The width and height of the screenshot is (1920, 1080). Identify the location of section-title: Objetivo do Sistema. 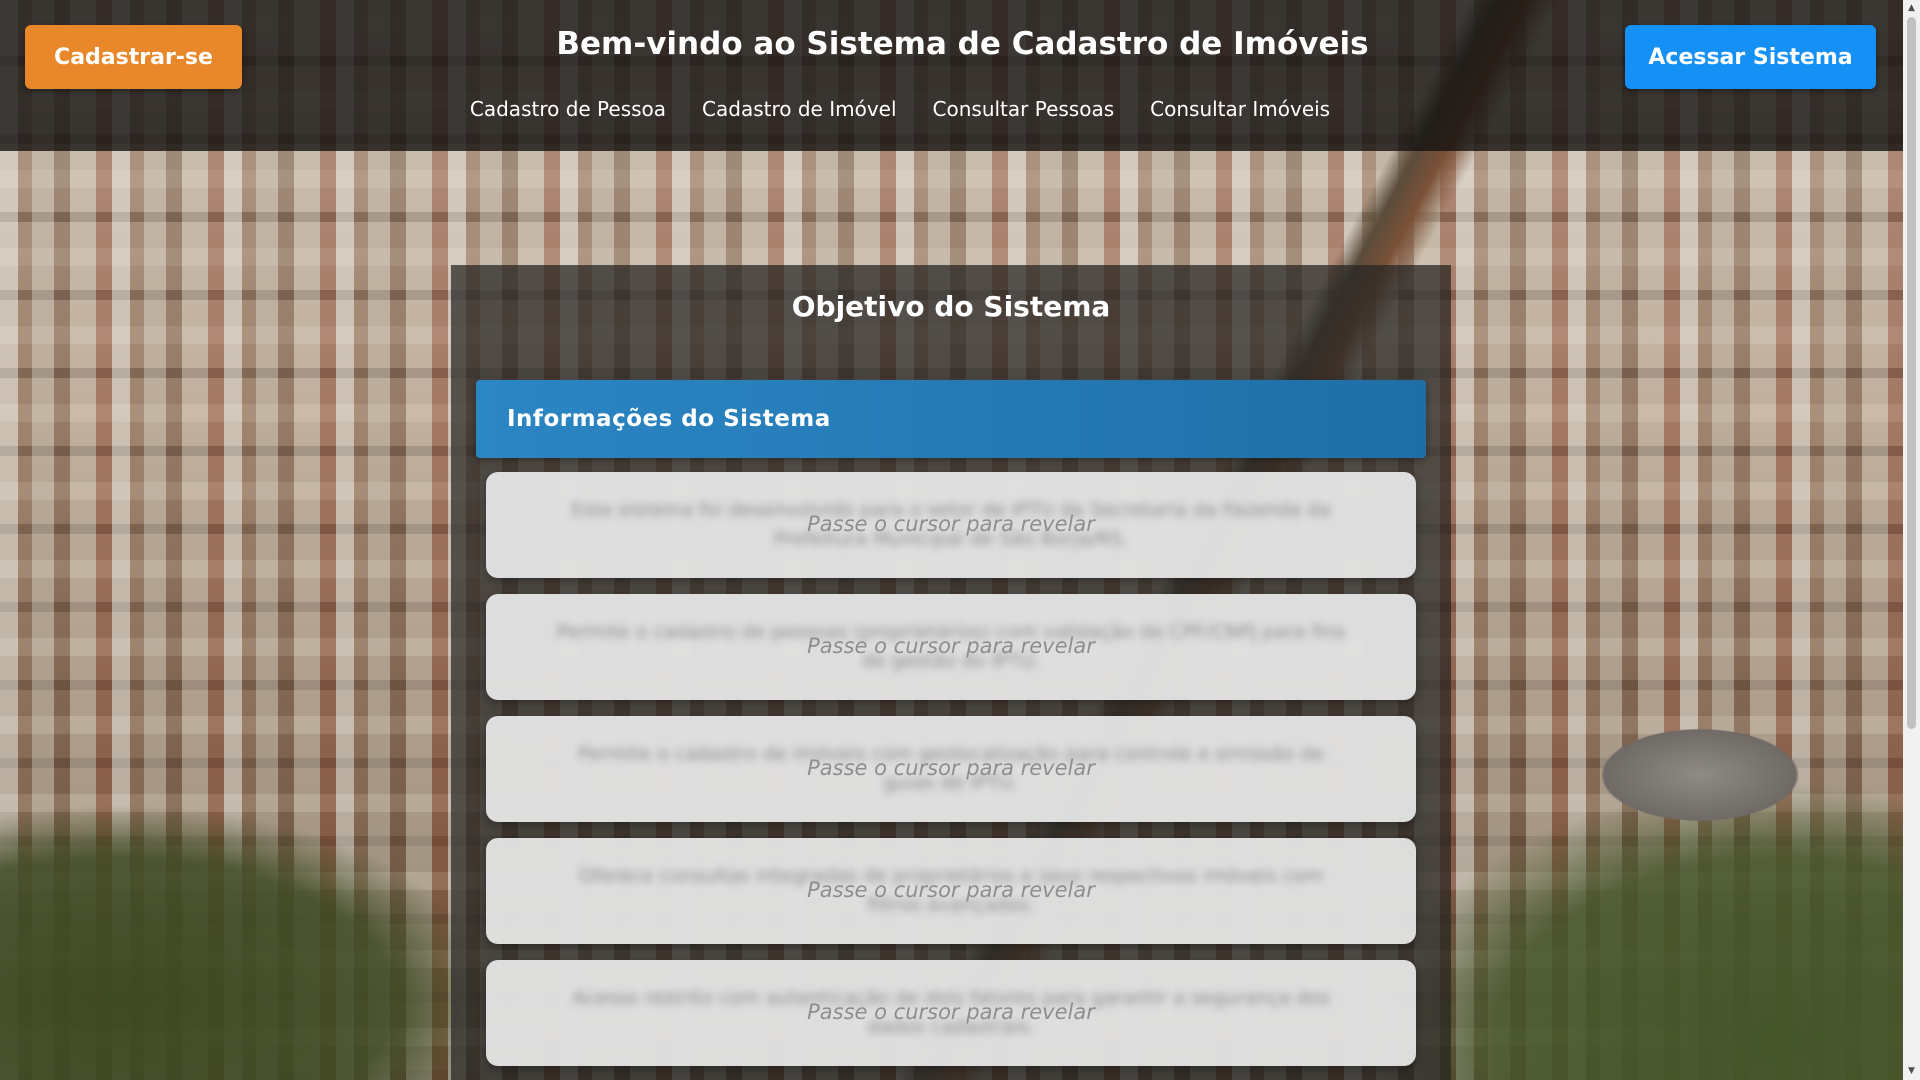
(951, 306).